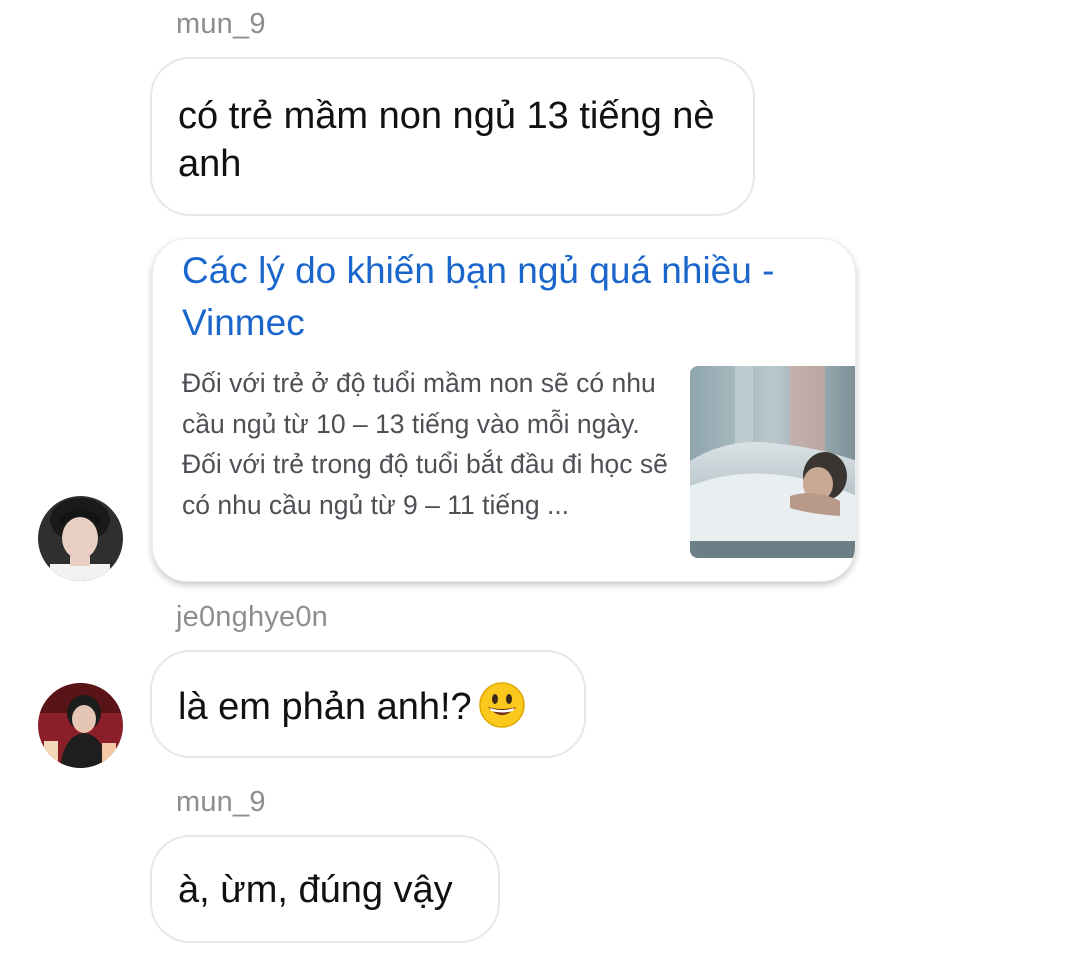 The width and height of the screenshot is (1080, 954). Describe the element at coordinates (502, 705) in the screenshot. I see `grinning-face-icon` at that location.